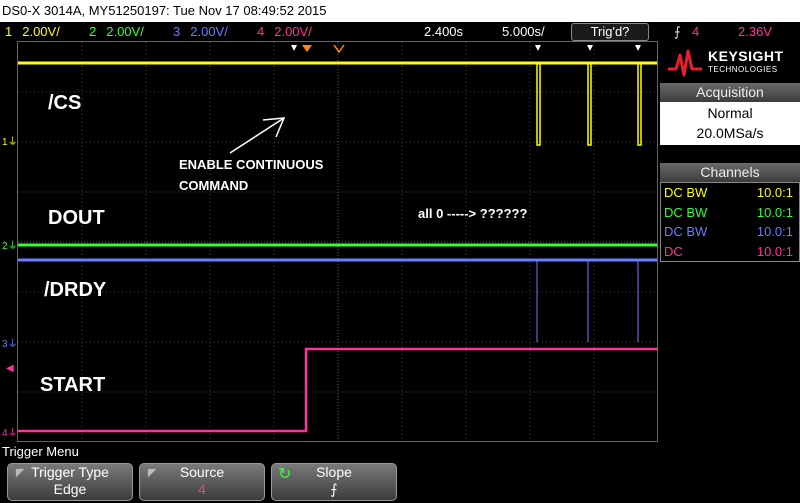 This screenshot has width=800, height=503. What do you see at coordinates (730, 123) in the screenshot?
I see `acquisition-panel: Normal 20.0MSa/s` at bounding box center [730, 123].